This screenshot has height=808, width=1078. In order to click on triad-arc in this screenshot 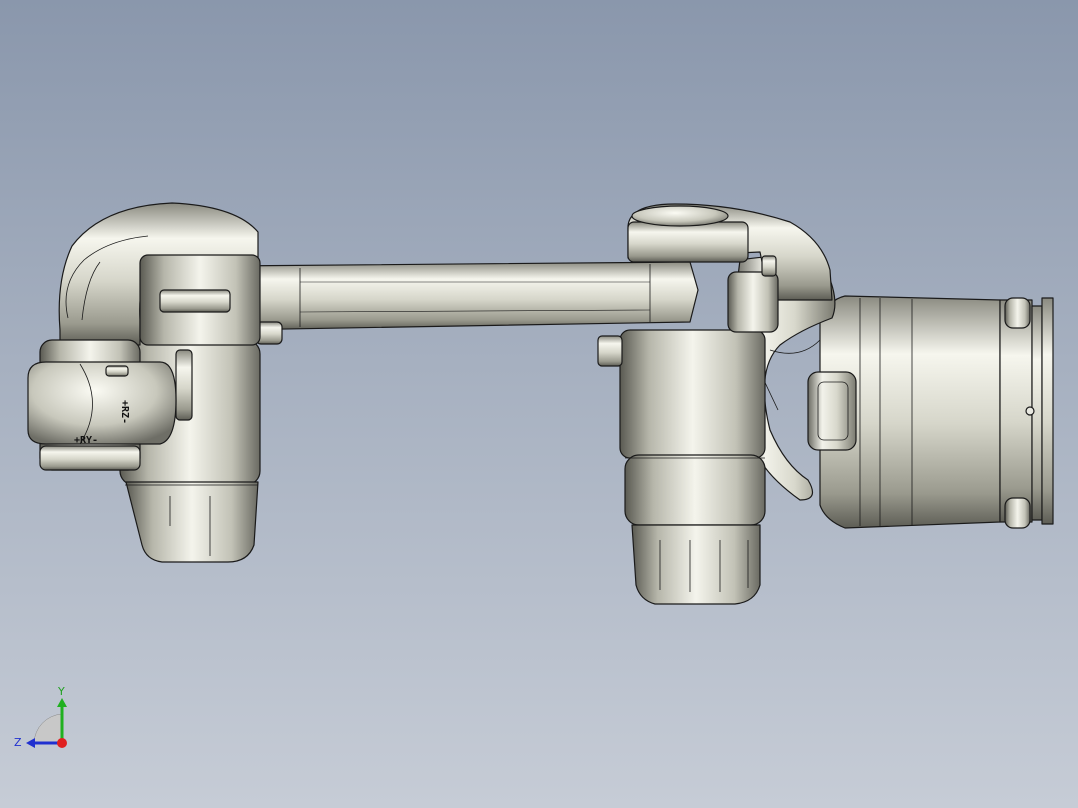, I will do `click(48, 728)`.